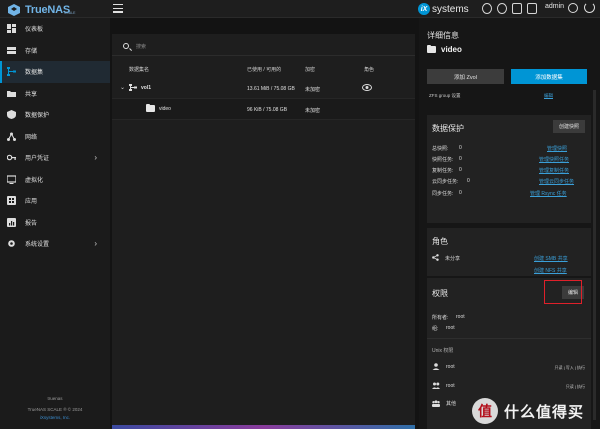  Describe the element at coordinates (443, 351) in the screenshot. I see `unix-permissions-label: Unix 权限` at that location.